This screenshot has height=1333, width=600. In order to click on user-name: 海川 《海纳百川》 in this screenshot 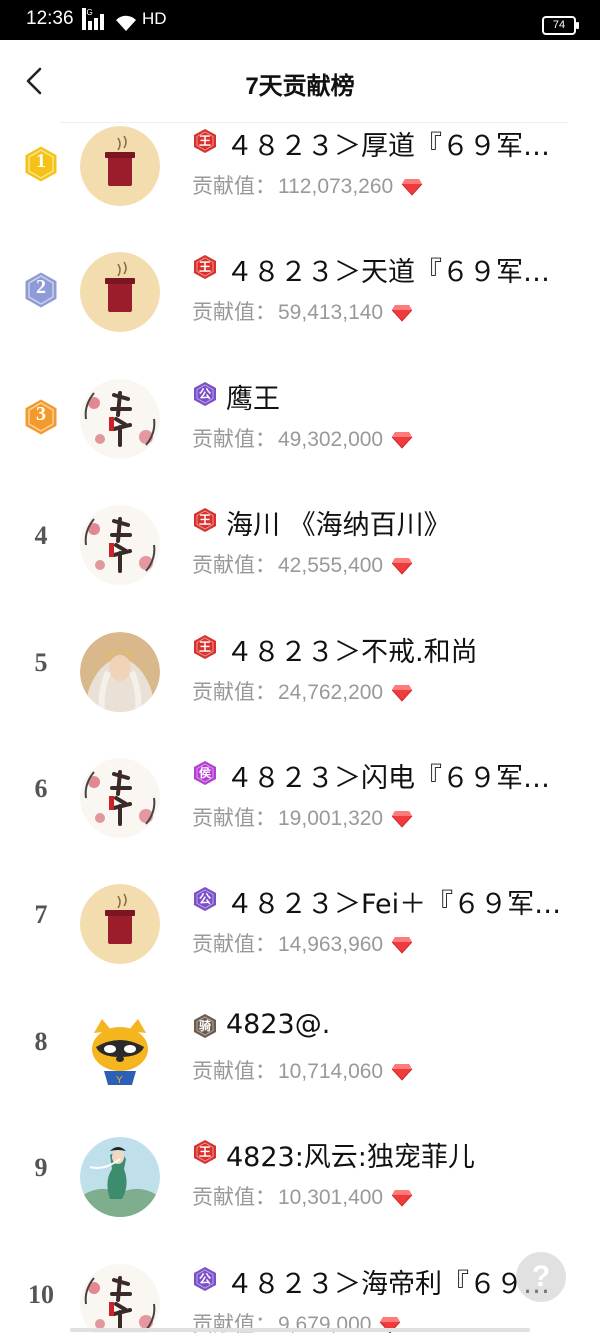, I will do `click(338, 526)`.